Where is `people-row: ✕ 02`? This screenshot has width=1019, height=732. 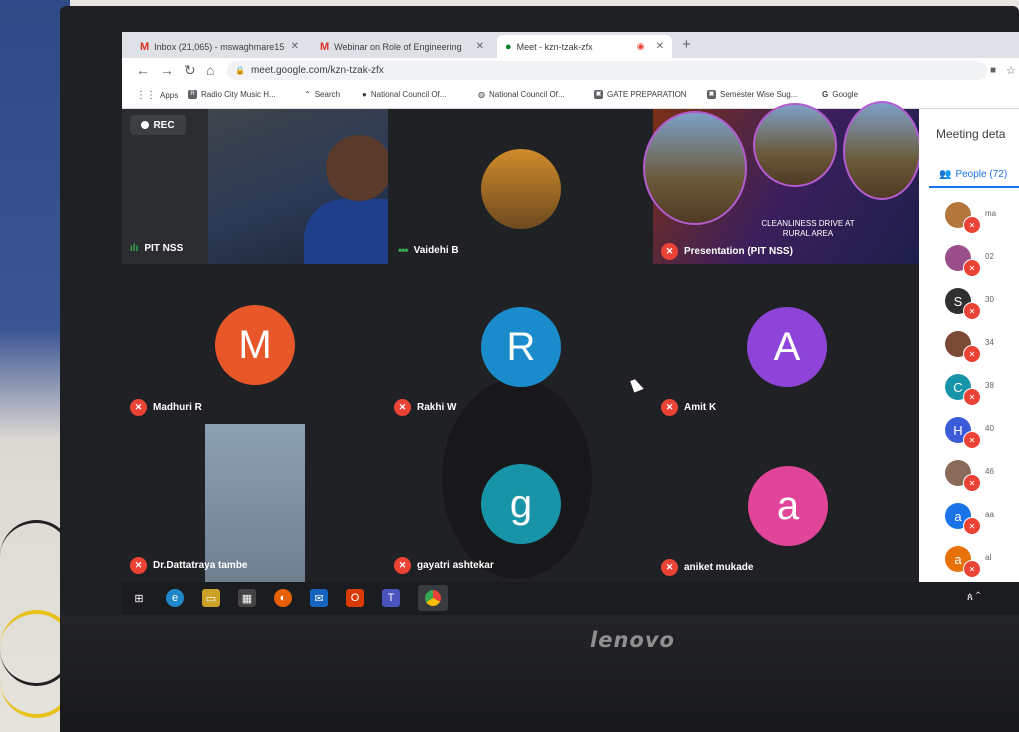 people-row: ✕ 02 is located at coordinates (982, 262).